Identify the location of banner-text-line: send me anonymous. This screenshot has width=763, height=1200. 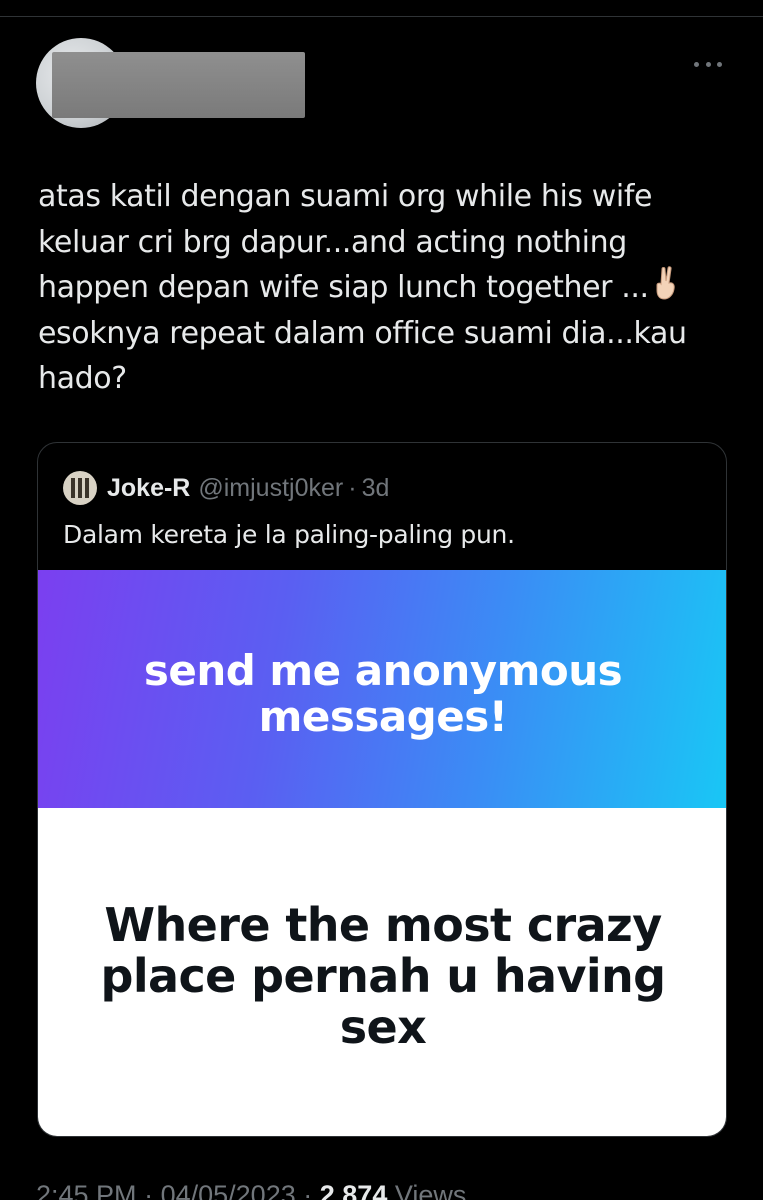
(383, 670).